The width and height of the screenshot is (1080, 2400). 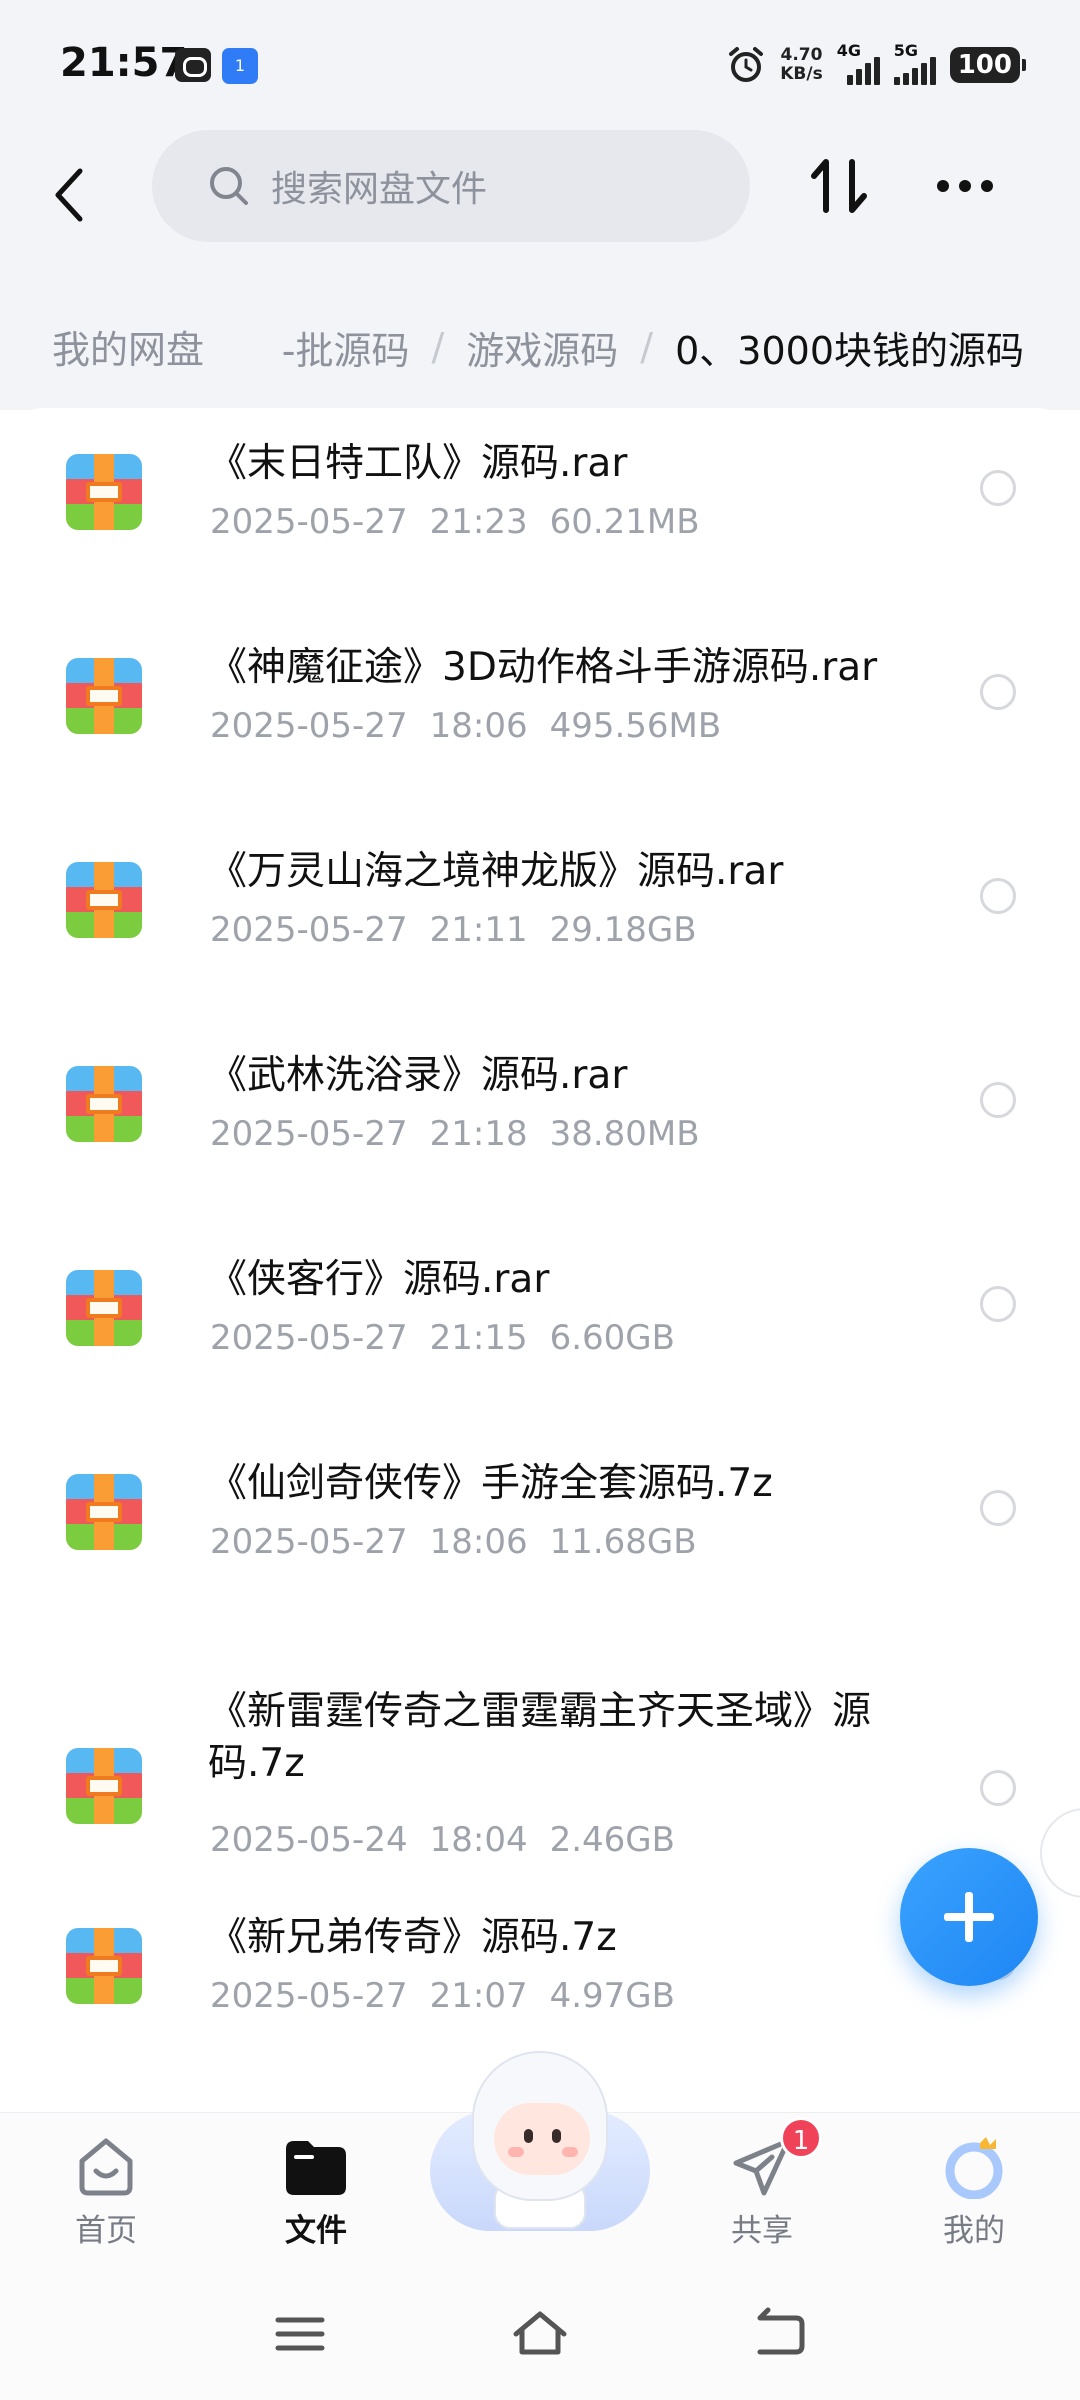 I want to click on breadcrumb-item: -批源码, so click(x=346, y=347).